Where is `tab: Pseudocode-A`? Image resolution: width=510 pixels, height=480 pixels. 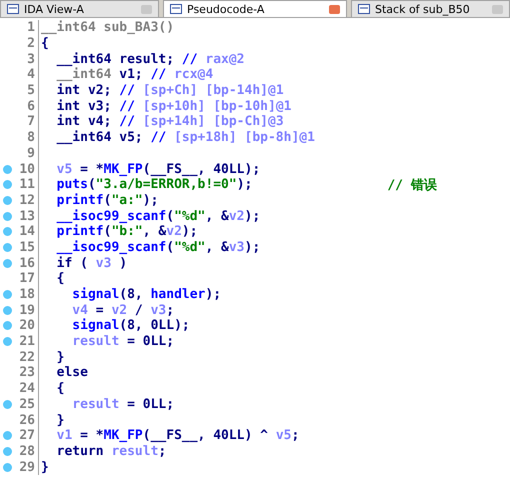 tab: Pseudocode-A is located at coordinates (255, 8).